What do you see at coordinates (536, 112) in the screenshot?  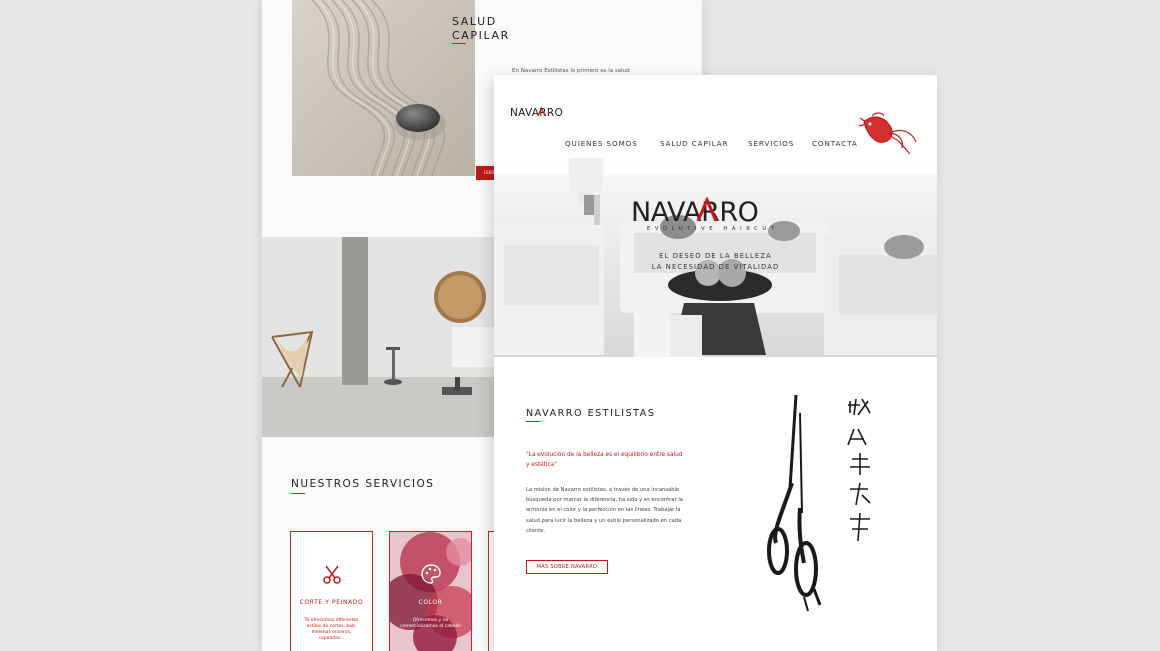 I see `logo-text: NAVARRO` at bounding box center [536, 112].